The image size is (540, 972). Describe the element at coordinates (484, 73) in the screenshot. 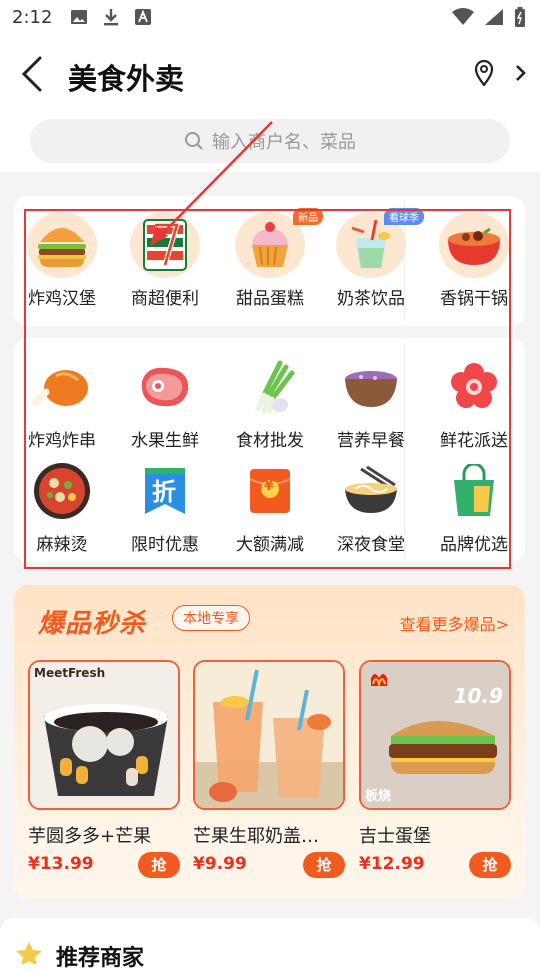

I see `location-icon` at that location.